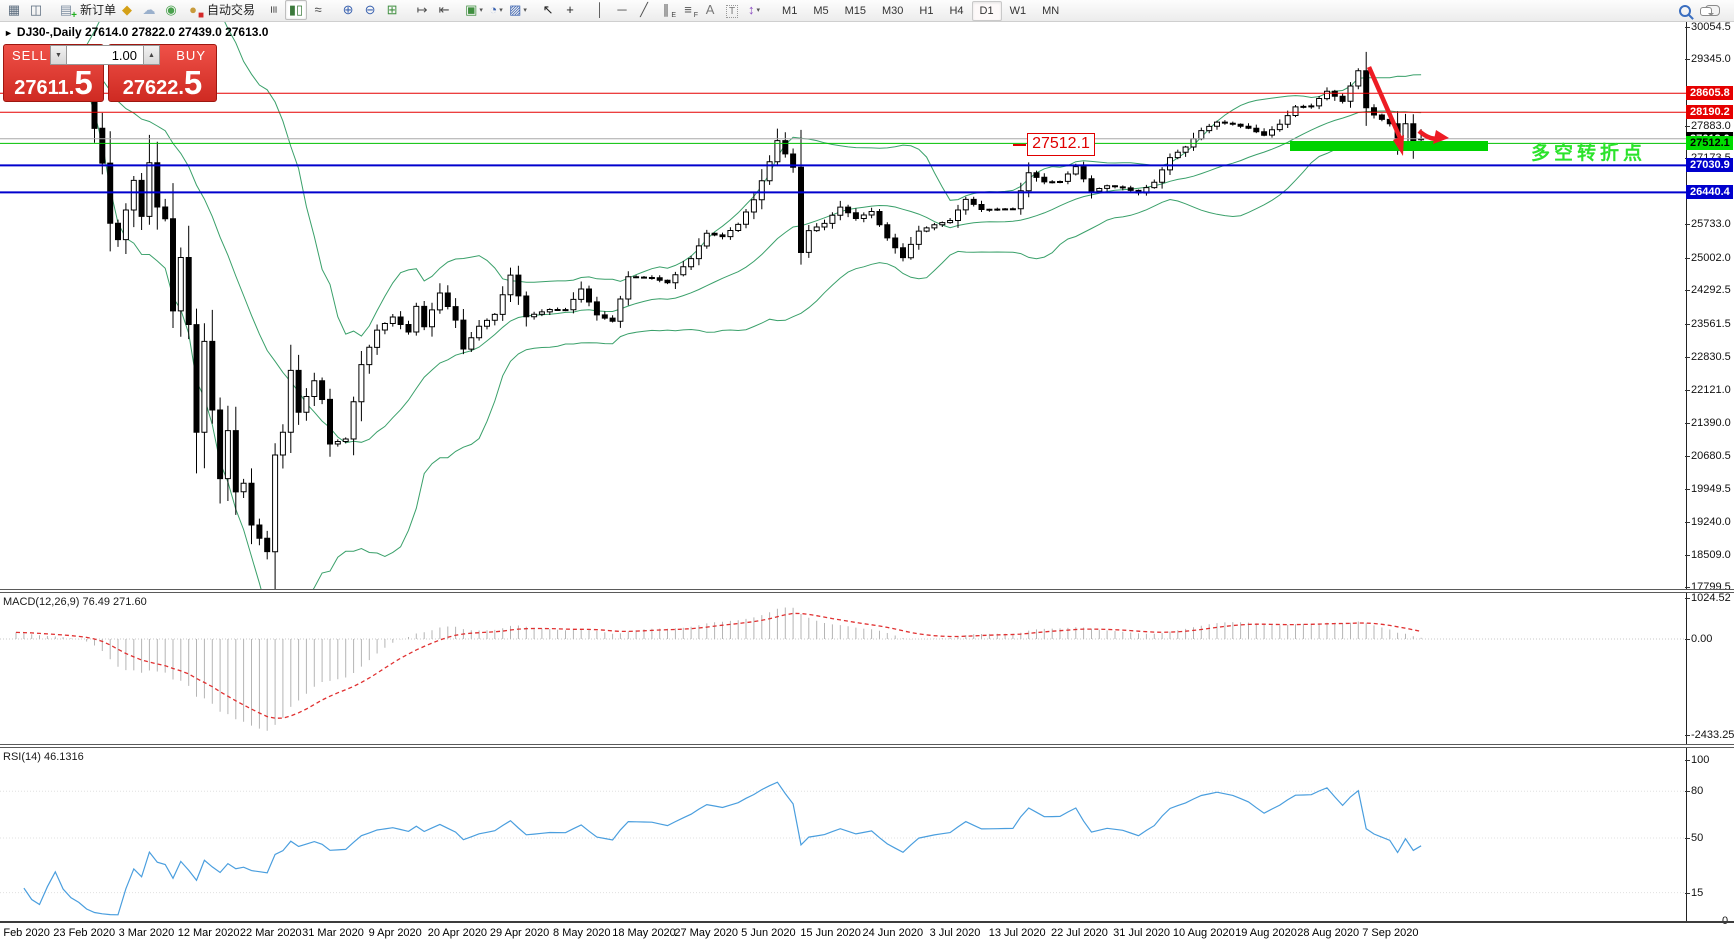  I want to click on market-icon: ◆, so click(127, 10).